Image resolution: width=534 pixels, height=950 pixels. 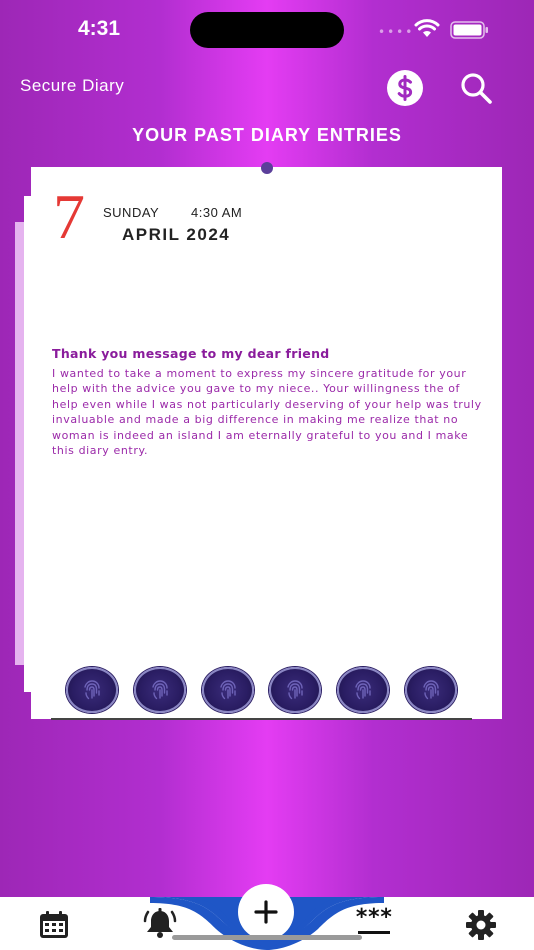 I want to click on add-entry-button, so click(x=266, y=912).